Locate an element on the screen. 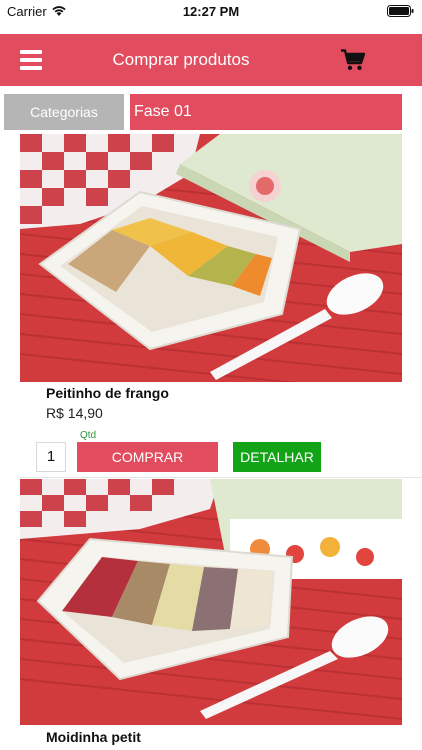 Image resolution: width=422 pixels, height=750 pixels. quantity-input: 1 is located at coordinates (51, 457).